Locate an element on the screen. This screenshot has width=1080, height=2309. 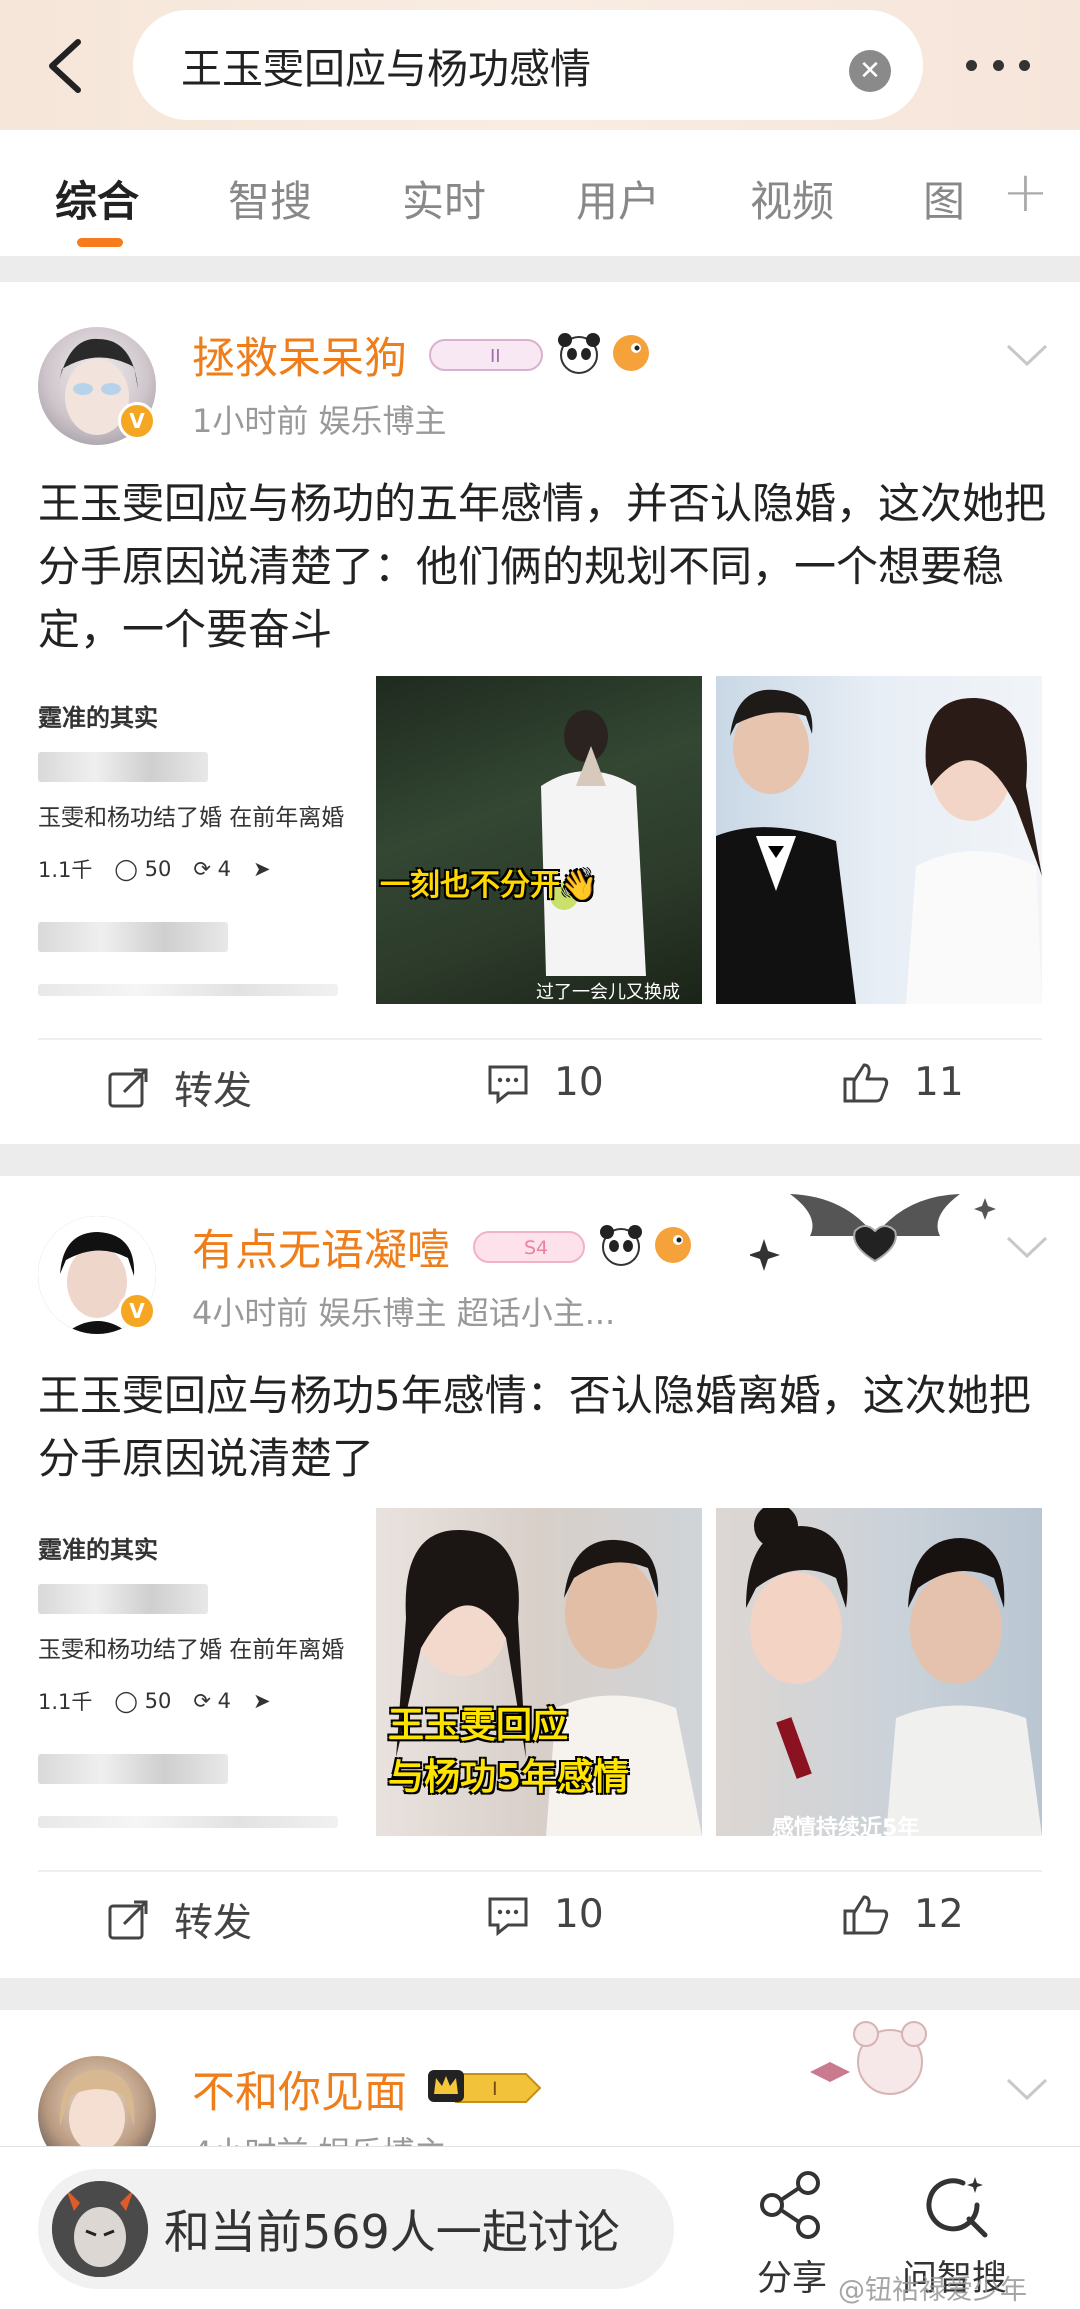
svg-text: II is located at coordinates (495, 356).